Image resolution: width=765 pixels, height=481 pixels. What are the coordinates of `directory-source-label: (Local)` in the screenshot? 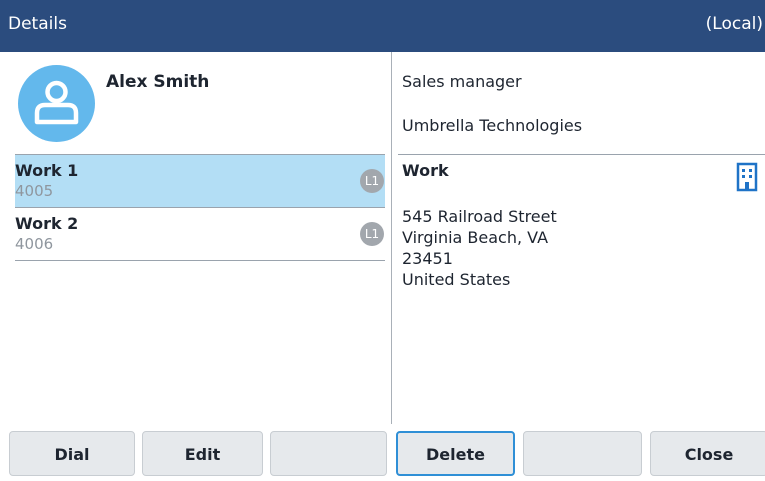 It's located at (734, 24).